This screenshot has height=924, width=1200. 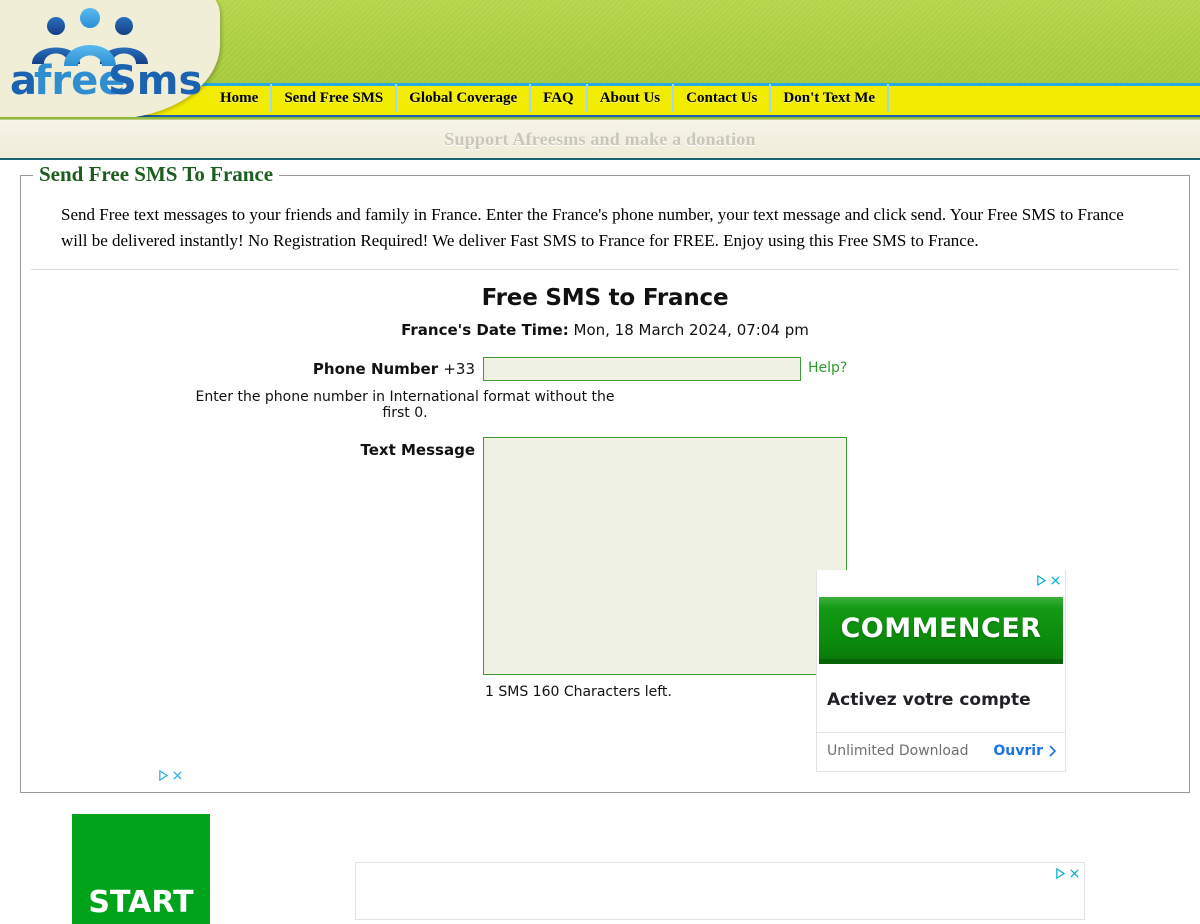 I want to click on nav-label: Home, so click(x=239, y=97).